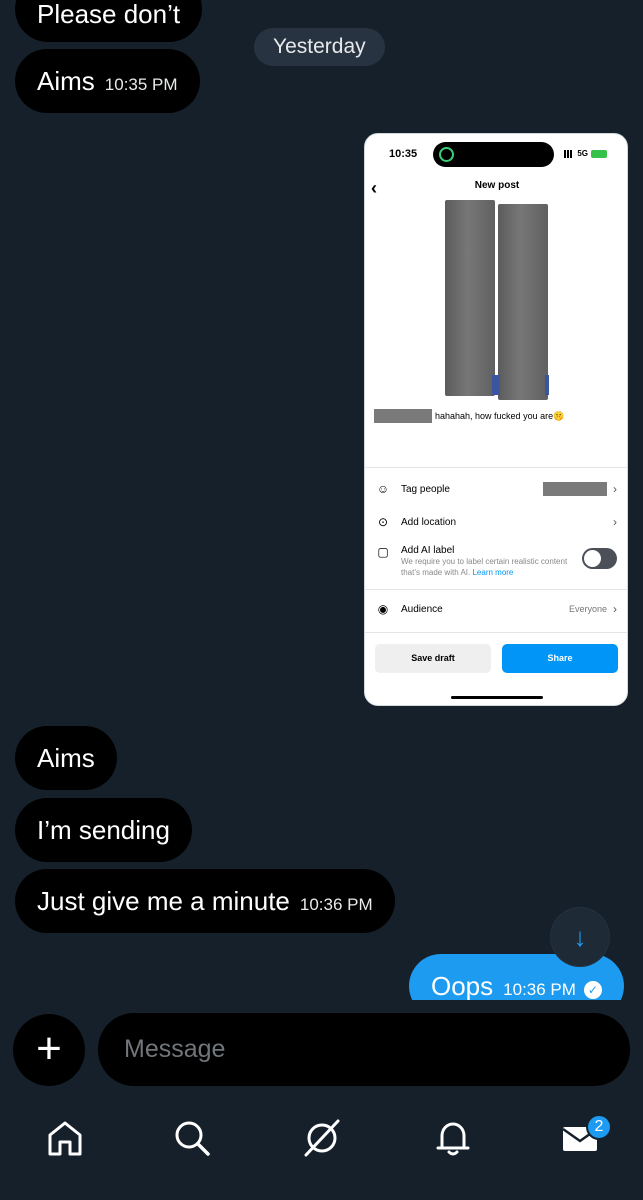 Image resolution: width=643 pixels, height=1200 pixels. Describe the element at coordinates (497, 300) in the screenshot. I see `post-image` at that location.